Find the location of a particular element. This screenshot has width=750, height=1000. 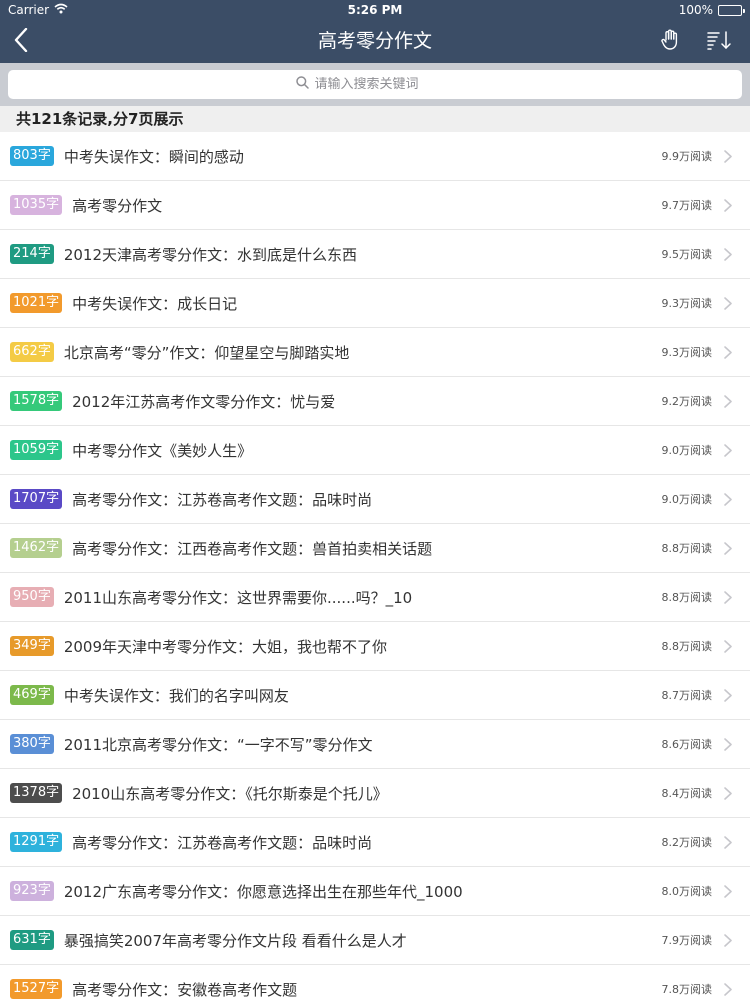

essay-title: 2010山东高考零分作文：《托尔斯泰是个托儿》 is located at coordinates (230, 793).